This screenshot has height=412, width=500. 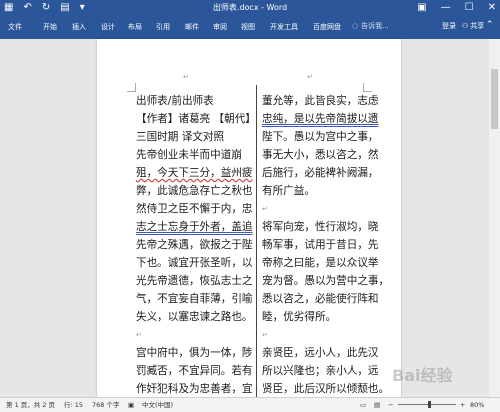 I want to click on text-line: 出师表/前出师表, so click(x=175, y=101).